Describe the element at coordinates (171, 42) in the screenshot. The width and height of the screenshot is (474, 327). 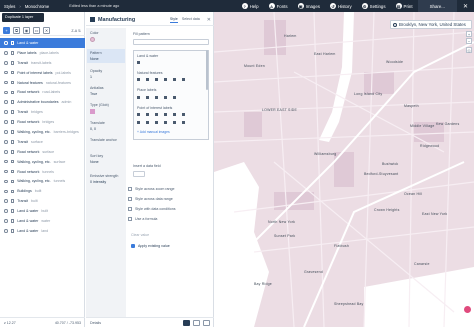
I see `fill-pattern-input` at that location.